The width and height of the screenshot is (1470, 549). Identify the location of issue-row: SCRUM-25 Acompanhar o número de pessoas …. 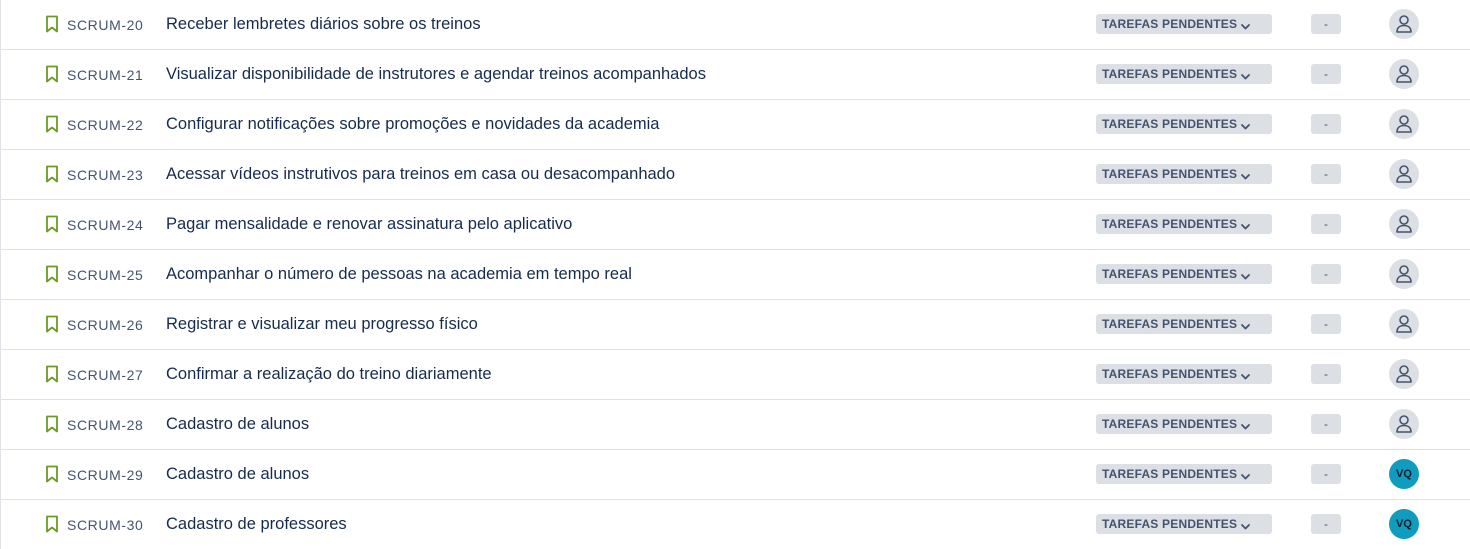
(735, 275).